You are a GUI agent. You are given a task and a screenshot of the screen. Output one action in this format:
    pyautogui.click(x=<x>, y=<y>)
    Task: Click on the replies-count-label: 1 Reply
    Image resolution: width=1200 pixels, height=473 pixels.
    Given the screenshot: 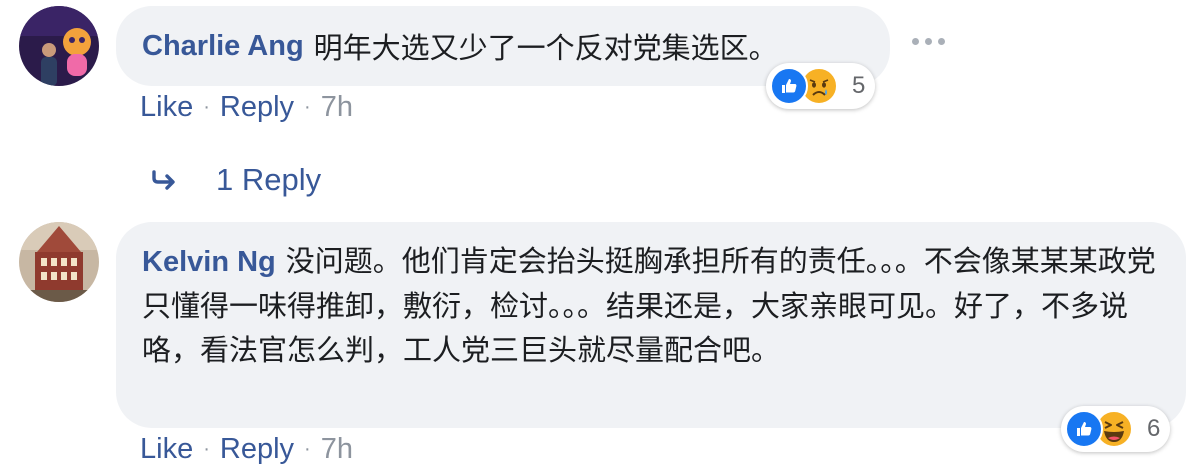 What is the action you would take?
    pyautogui.click(x=268, y=180)
    